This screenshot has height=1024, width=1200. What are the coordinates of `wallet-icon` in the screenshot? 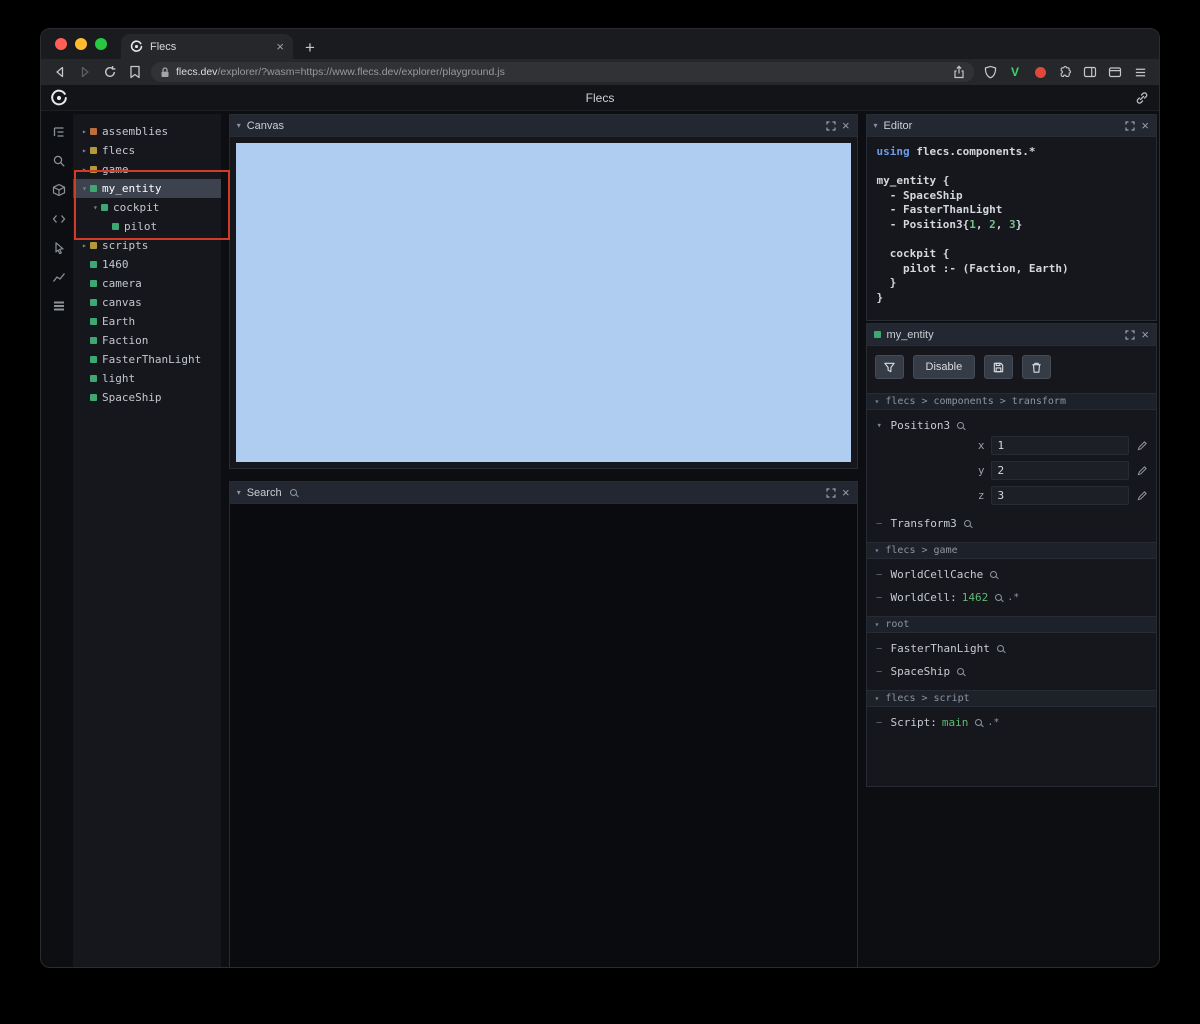 It's located at (1115, 72).